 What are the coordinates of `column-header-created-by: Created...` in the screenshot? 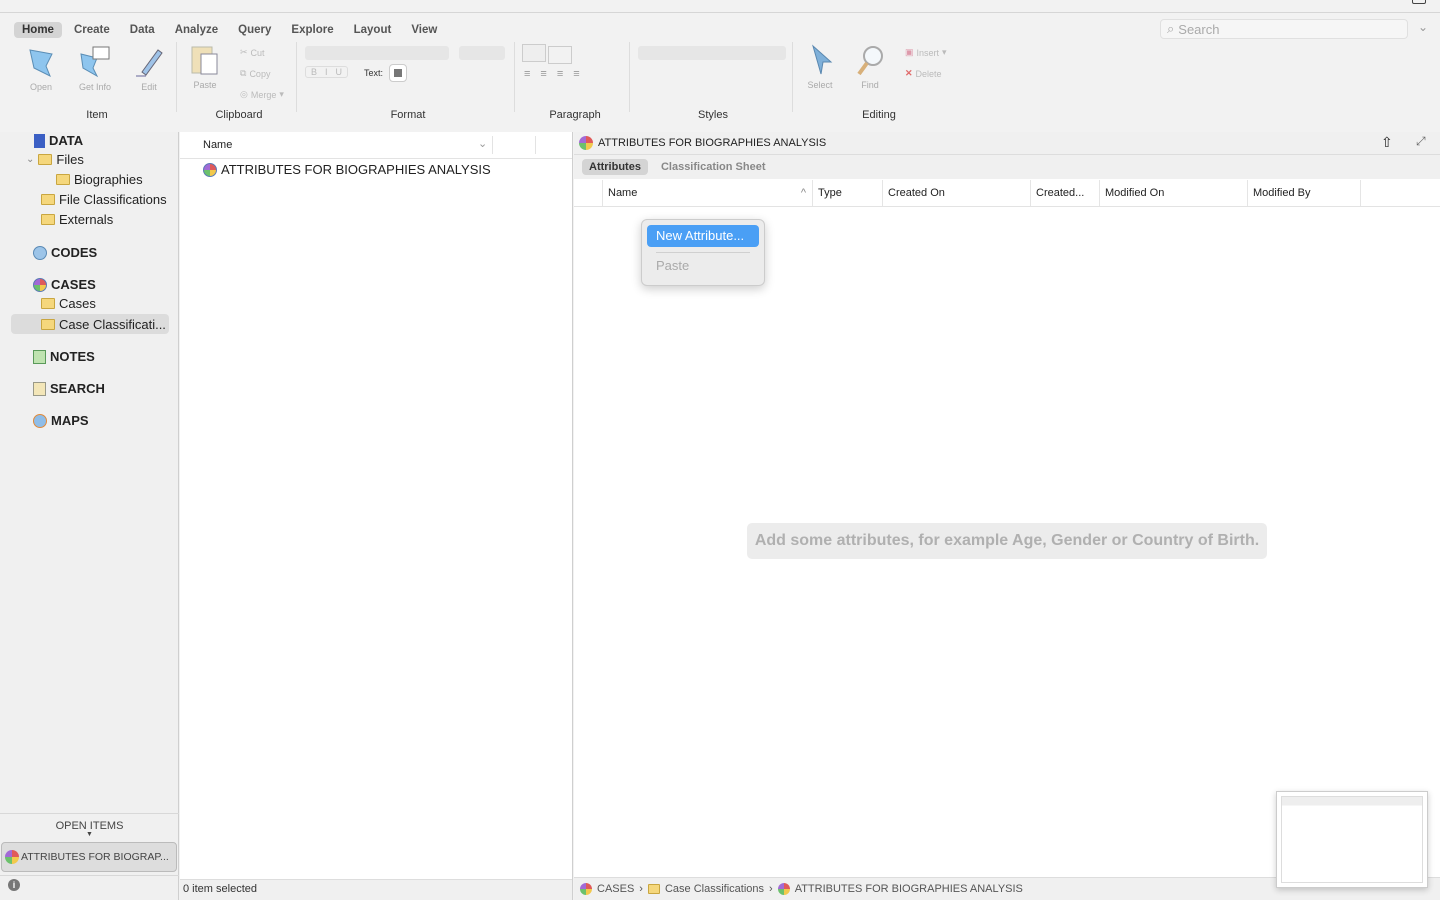 It's located at (1064, 193).